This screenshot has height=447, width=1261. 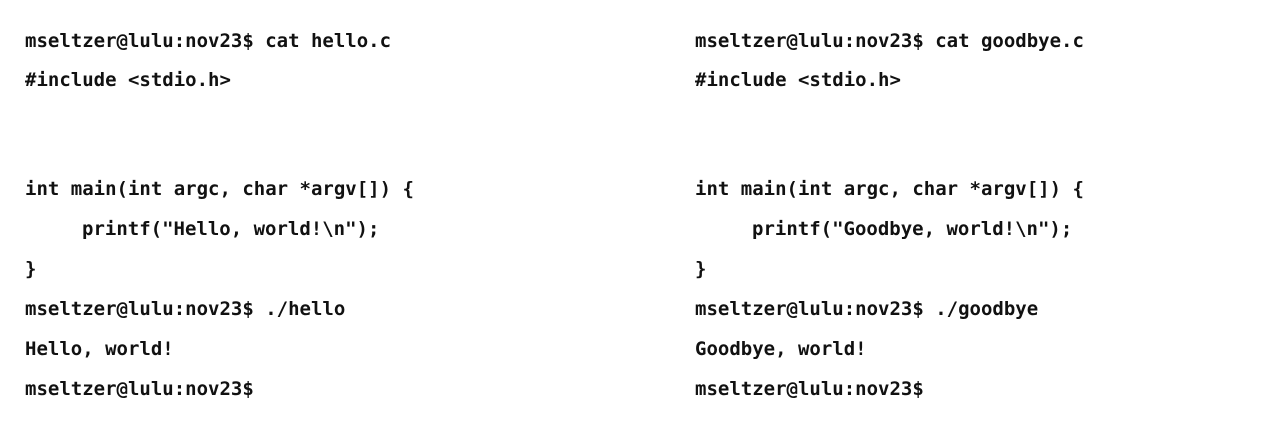 I want to click on cat-command-line: mseltzer@lulu:nov23$ cat hello.c, so click(x=208, y=41).